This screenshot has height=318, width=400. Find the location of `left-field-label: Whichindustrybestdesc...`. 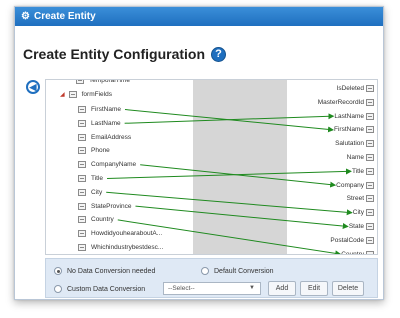

left-field-label: Whichindustrybestdesc... is located at coordinates (127, 247).